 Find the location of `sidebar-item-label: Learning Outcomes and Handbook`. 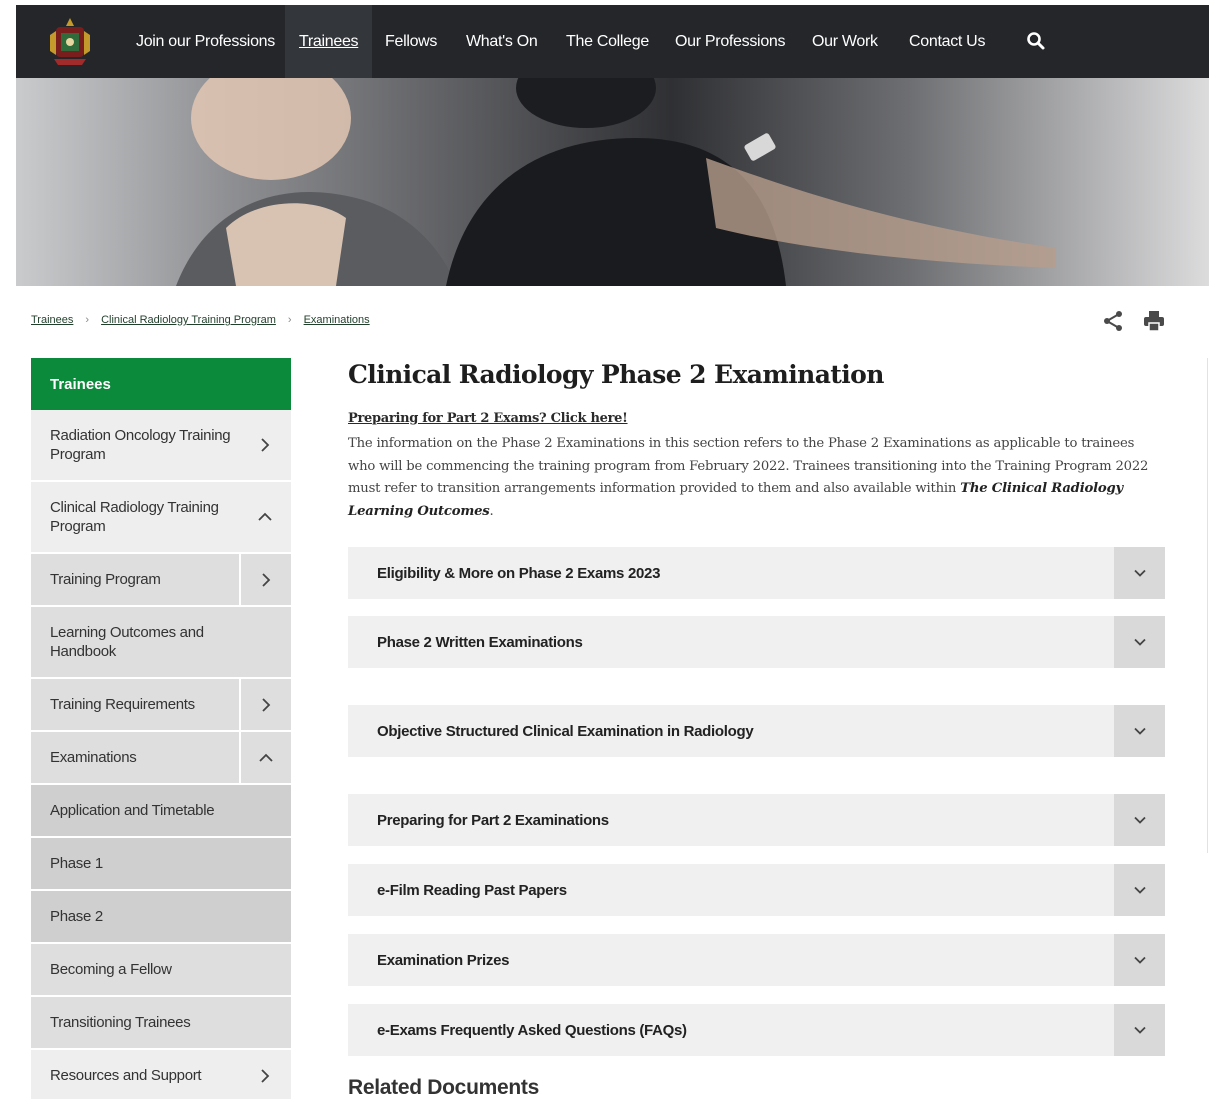

sidebar-item-label: Learning Outcomes and Handbook is located at coordinates (127, 642).